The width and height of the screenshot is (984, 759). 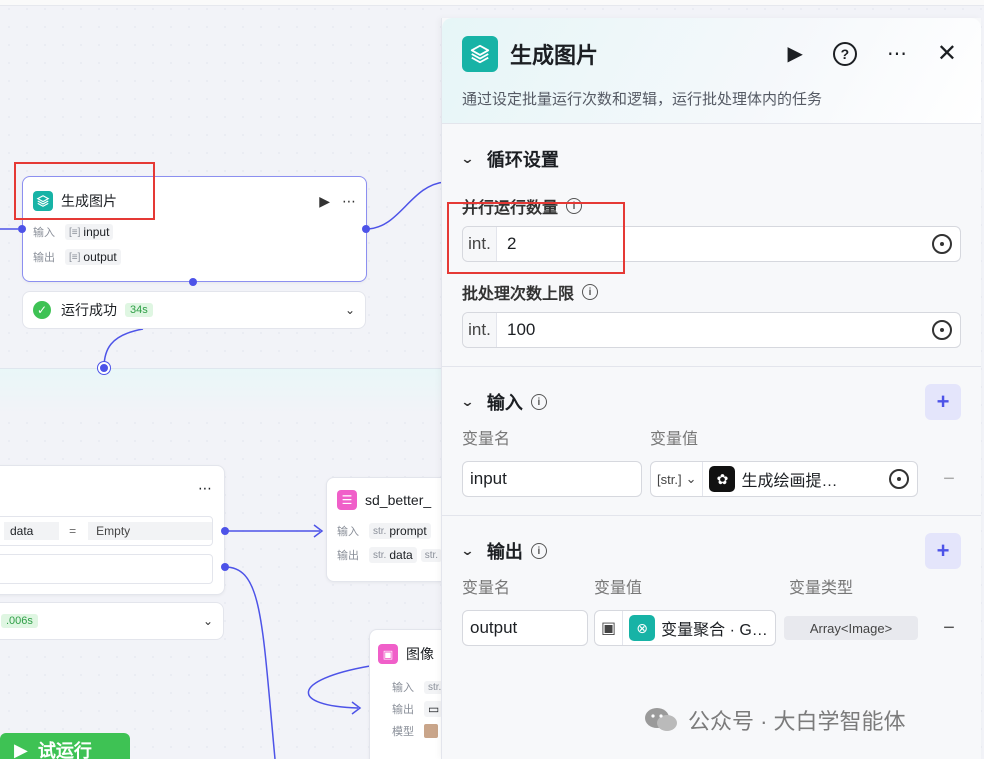 I want to click on watermark: 公众号 · 大白学智能体, so click(x=775, y=720).